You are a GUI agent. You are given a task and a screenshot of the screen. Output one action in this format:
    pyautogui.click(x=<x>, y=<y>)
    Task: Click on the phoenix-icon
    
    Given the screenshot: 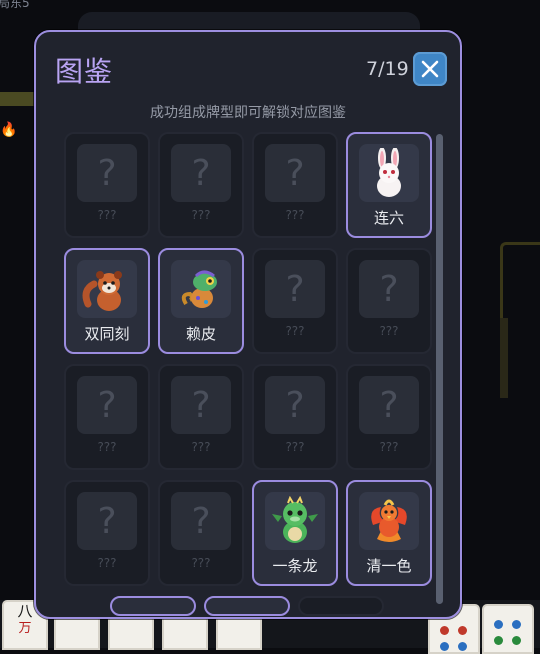 What is the action you would take?
    pyautogui.click(x=389, y=521)
    